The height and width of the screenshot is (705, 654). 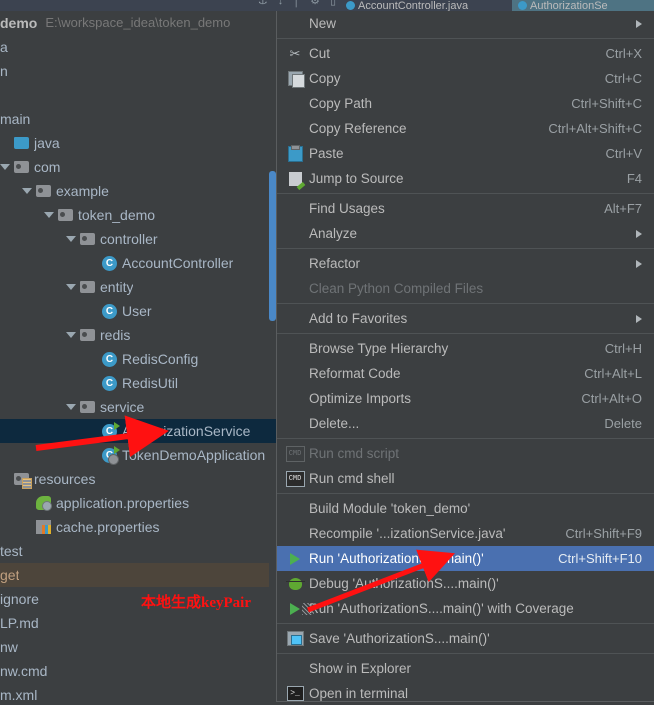 What do you see at coordinates (295, 153) in the screenshot?
I see `paste-icon` at bounding box center [295, 153].